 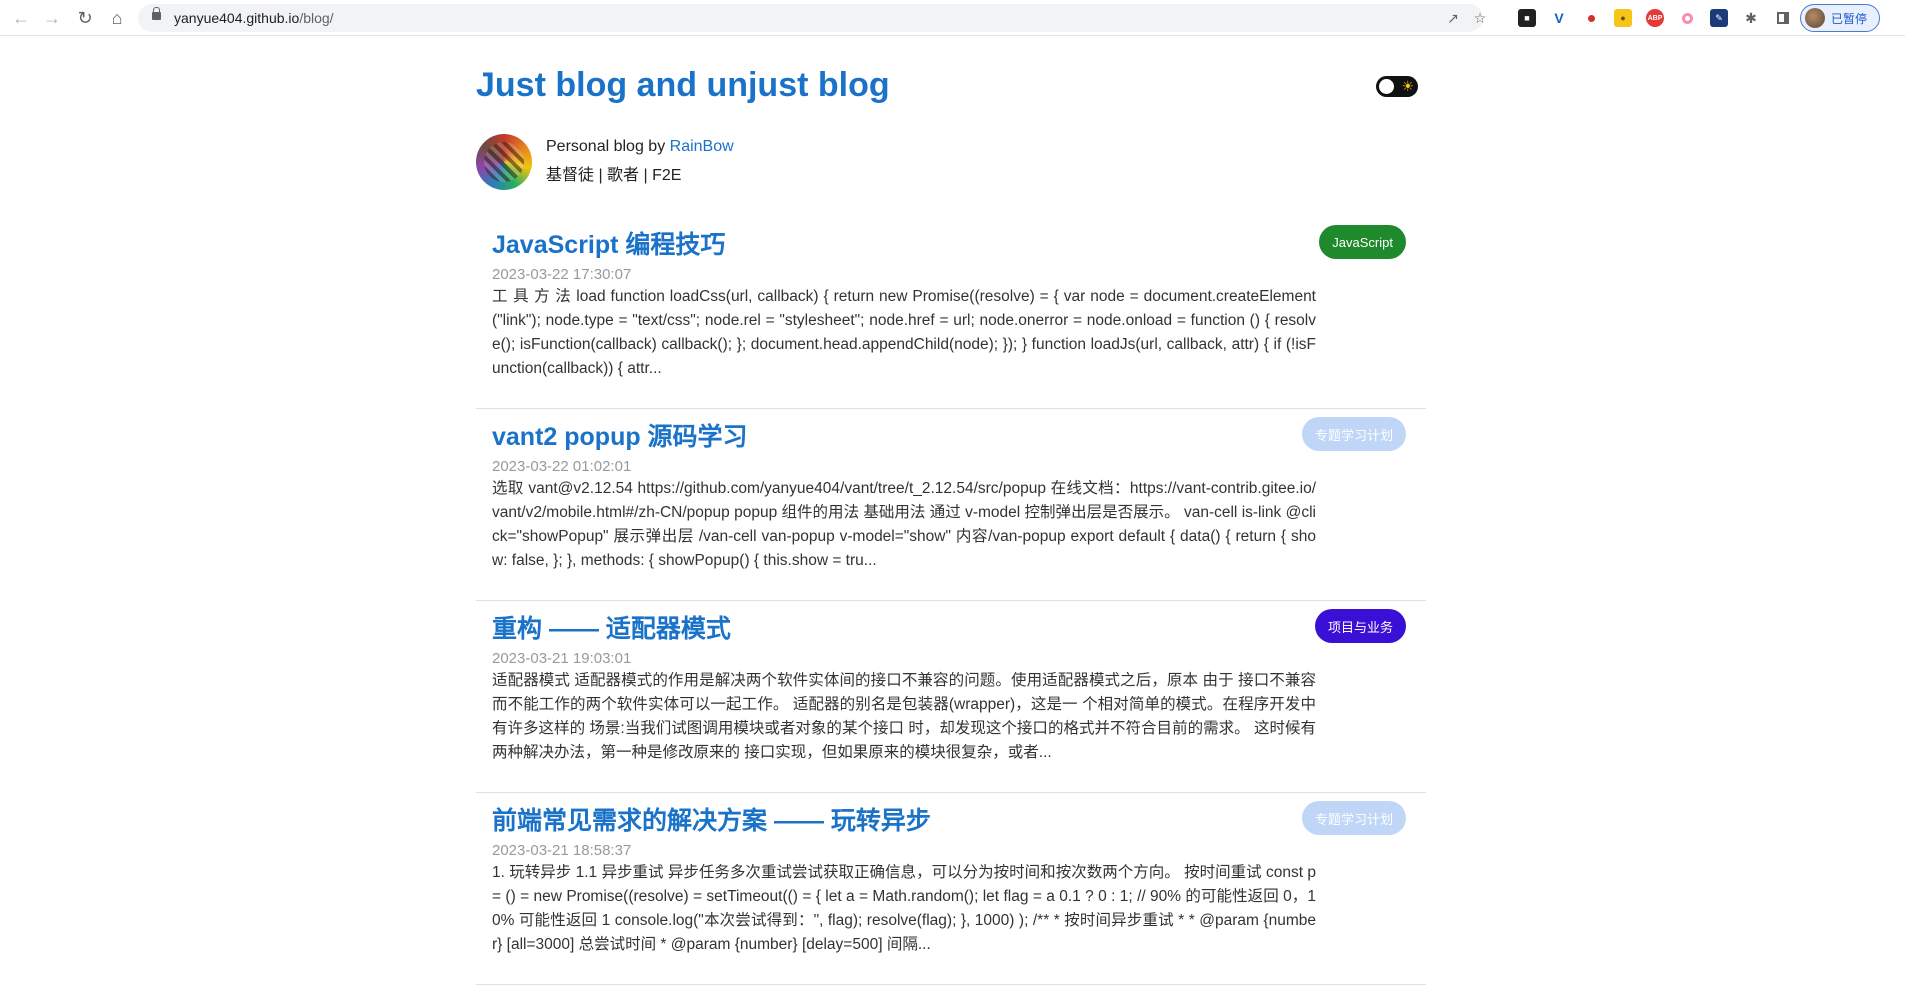 I want to click on post-date: 2023-03-22 17:30:07, so click(x=562, y=274).